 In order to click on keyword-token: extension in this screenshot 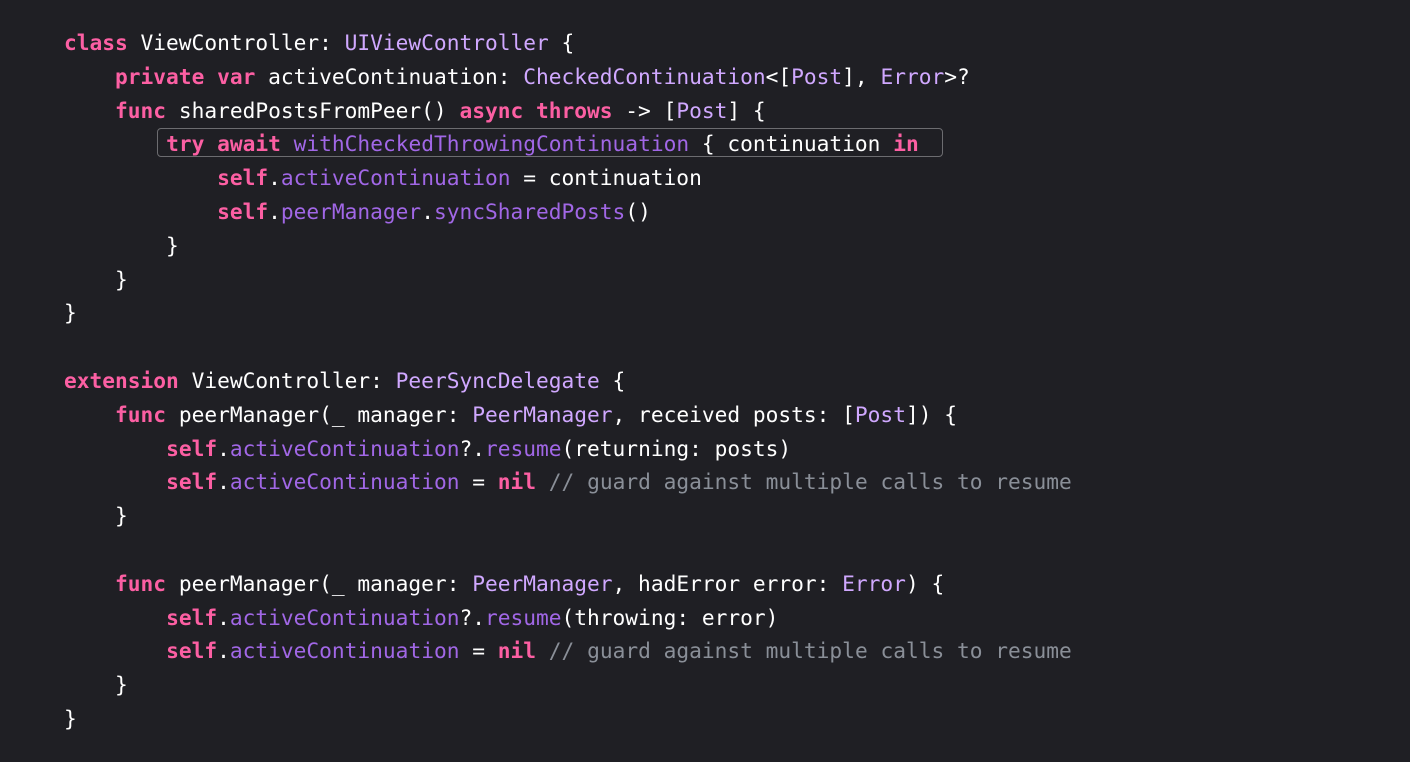, I will do `click(121, 380)`.